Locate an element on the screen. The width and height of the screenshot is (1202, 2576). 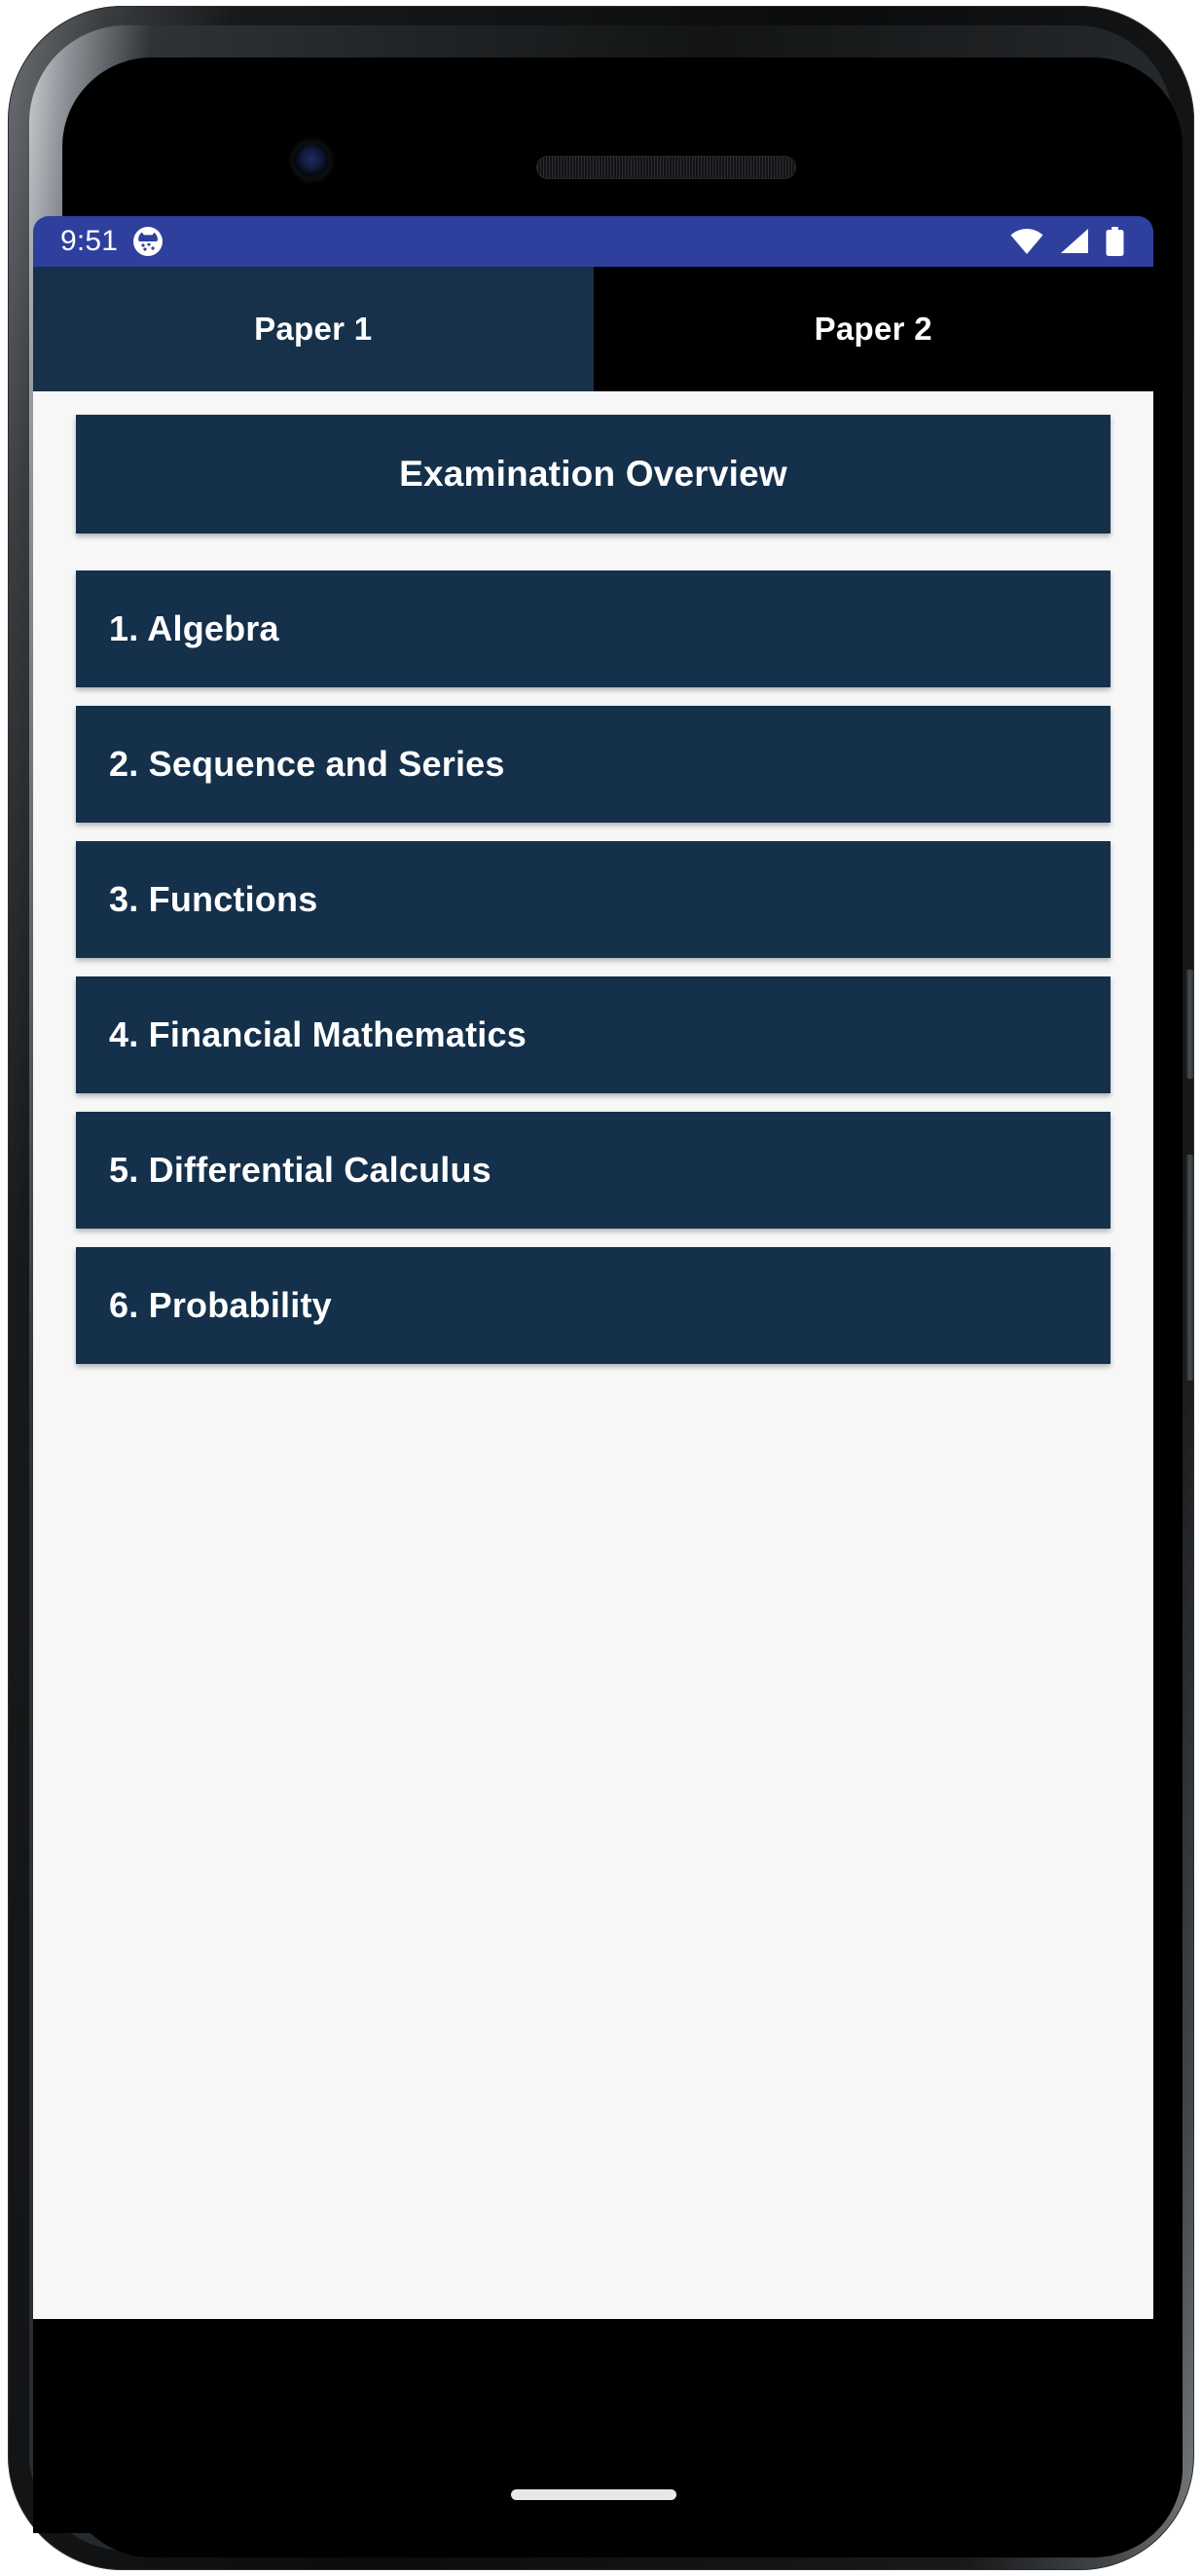
tab-paper-1-label: Paper 1 is located at coordinates (313, 329).